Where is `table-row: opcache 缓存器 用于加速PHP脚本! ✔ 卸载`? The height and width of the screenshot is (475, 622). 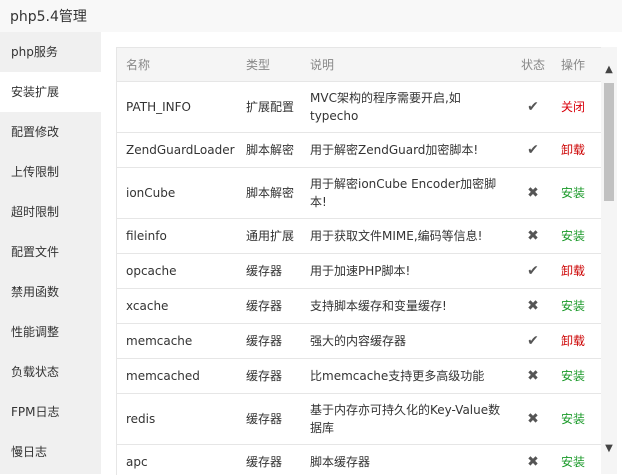
table-row: opcache 缓存器 用于加速PHP脚本! ✔ 卸载 is located at coordinates (359, 271).